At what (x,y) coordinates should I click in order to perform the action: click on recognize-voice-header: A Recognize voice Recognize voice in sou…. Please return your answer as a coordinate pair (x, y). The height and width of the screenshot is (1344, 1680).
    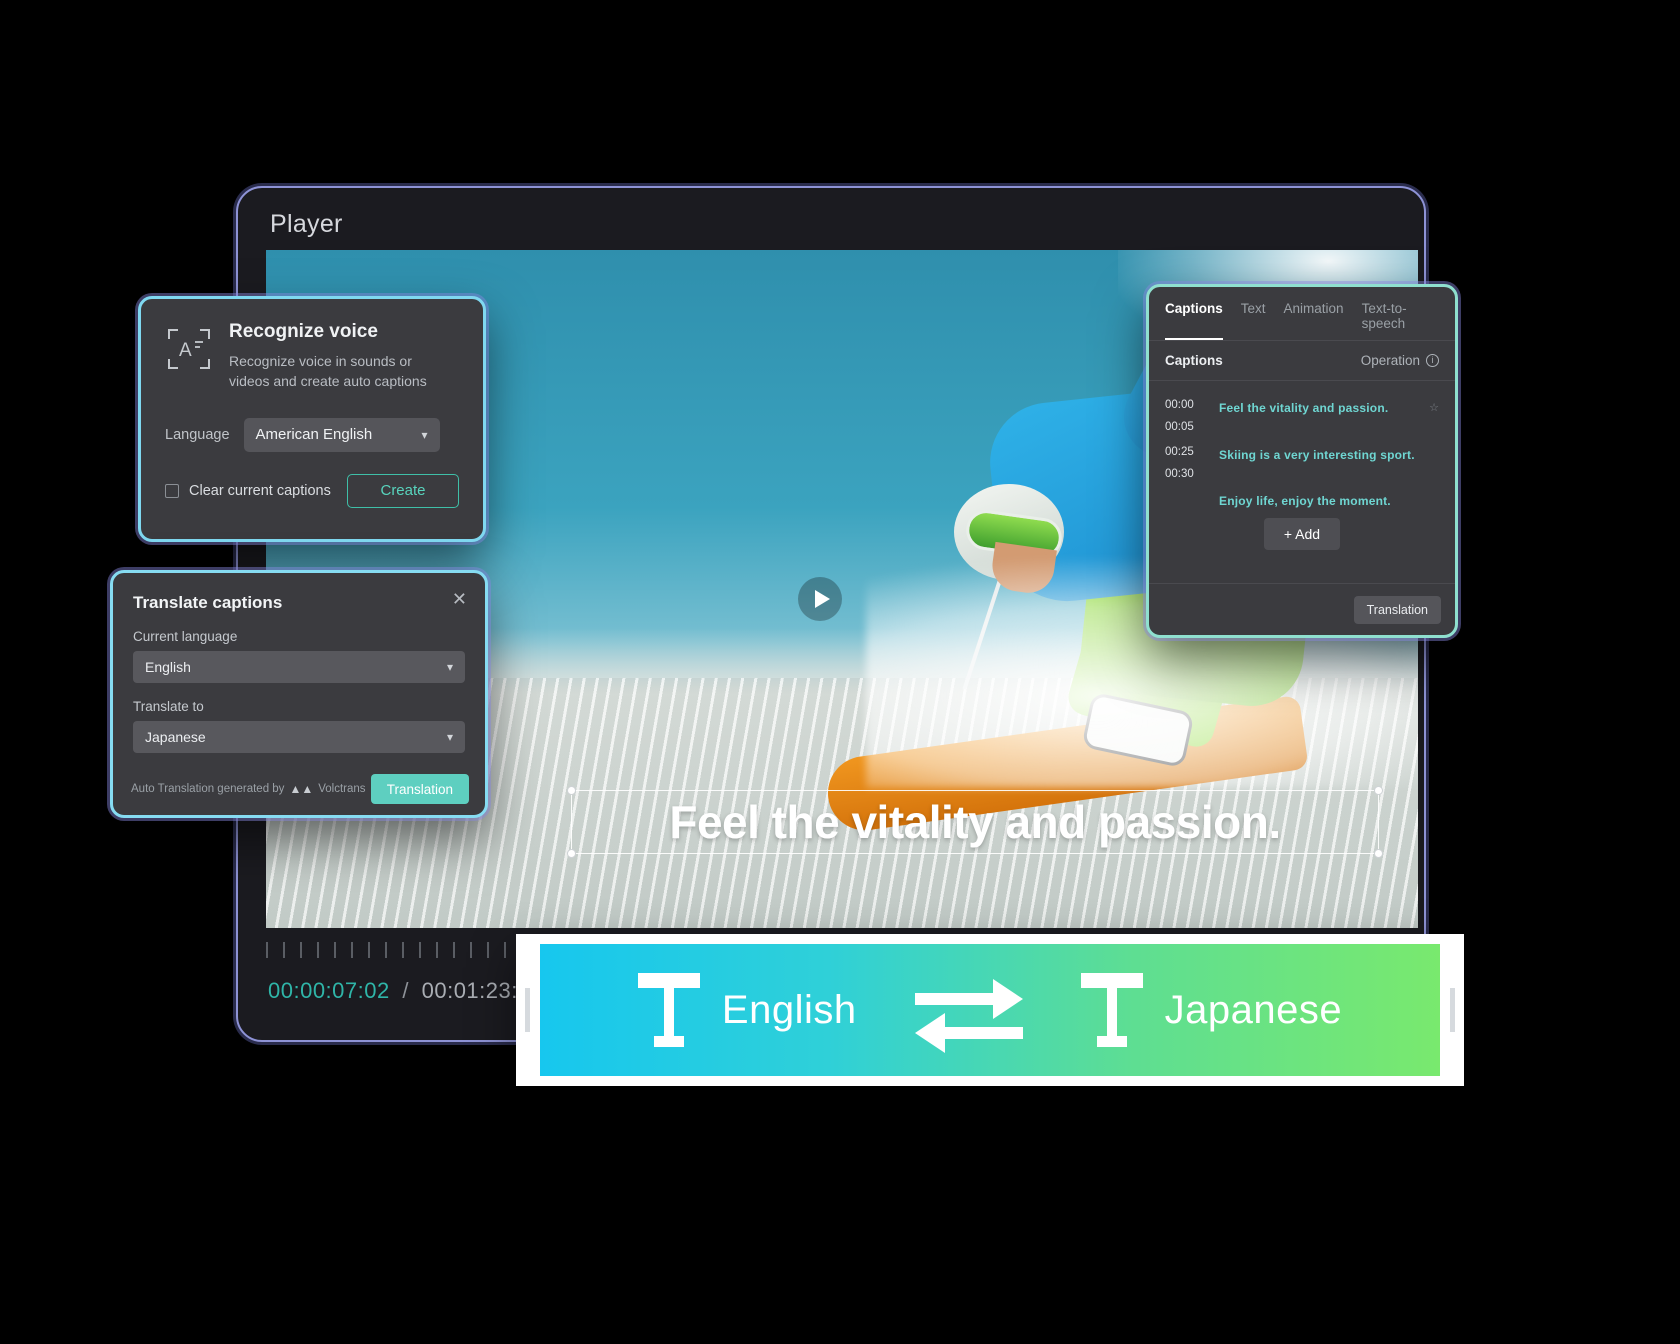
    Looking at the image, I should click on (312, 356).